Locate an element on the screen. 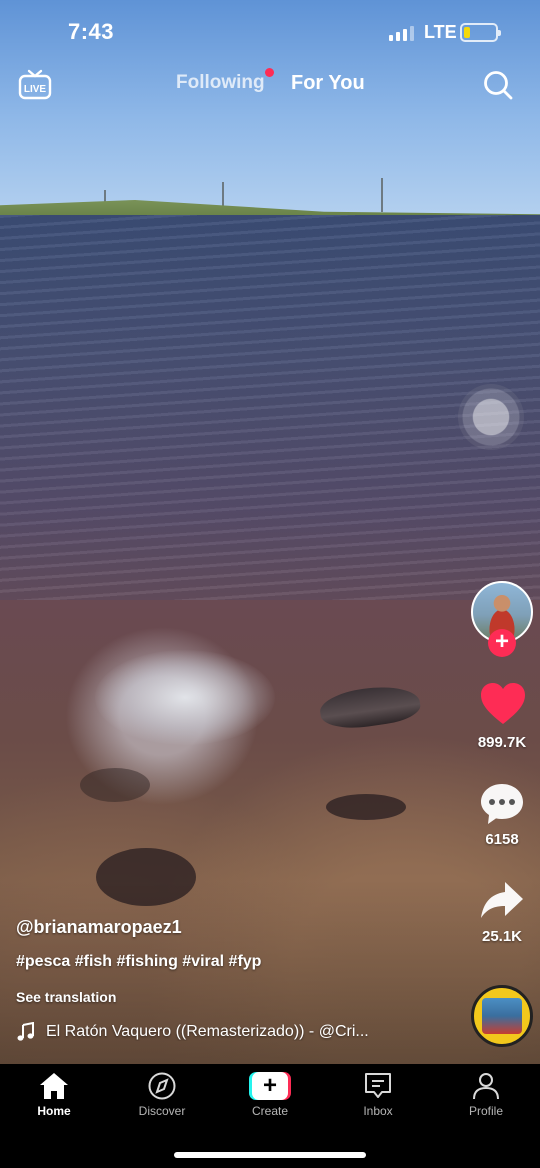  tab-following: Following is located at coordinates (220, 83).